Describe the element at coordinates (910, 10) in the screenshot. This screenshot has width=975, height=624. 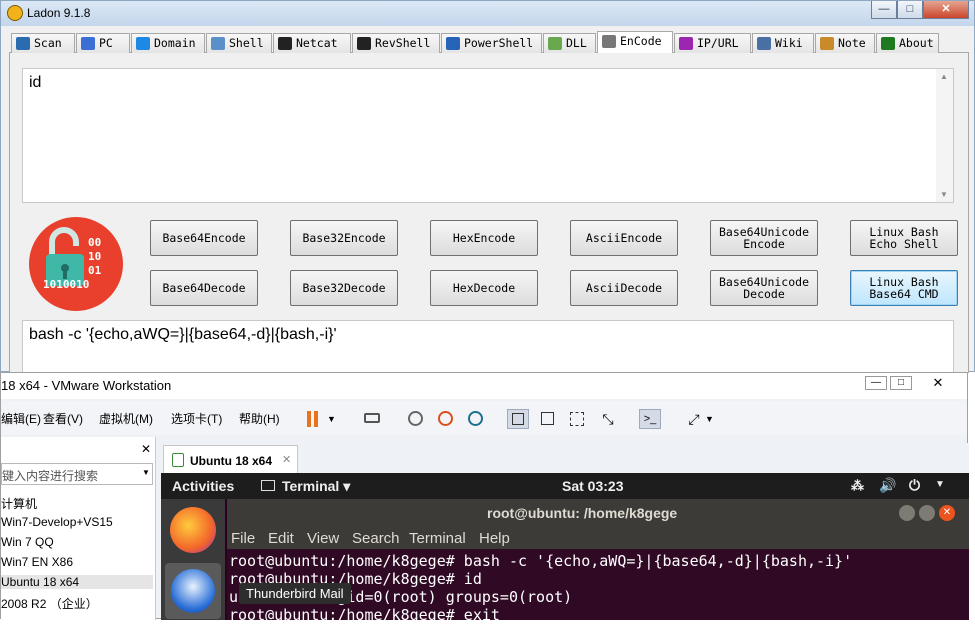
I see `maximize-button: □` at that location.